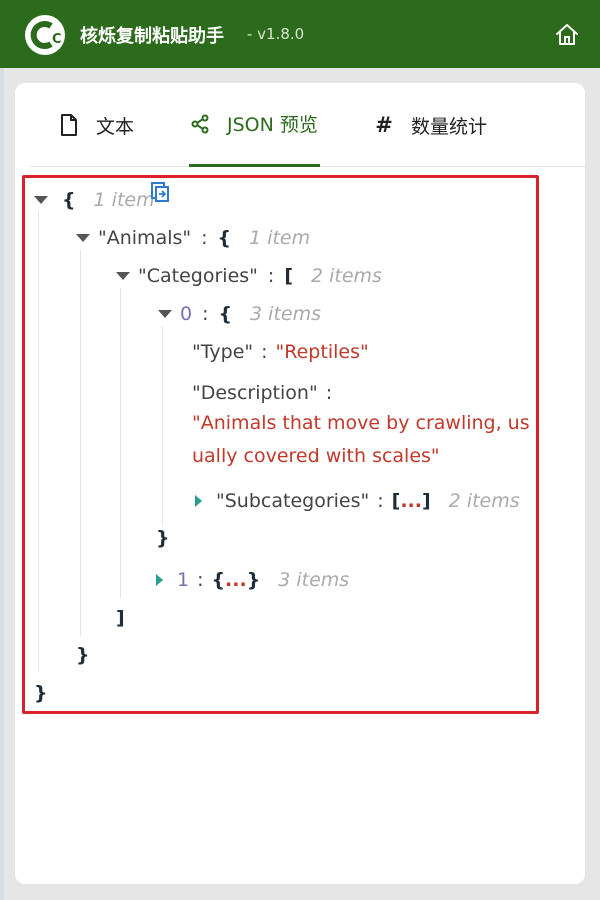  I want to click on app-title: 核烁复制粘贴助手, so click(152, 36).